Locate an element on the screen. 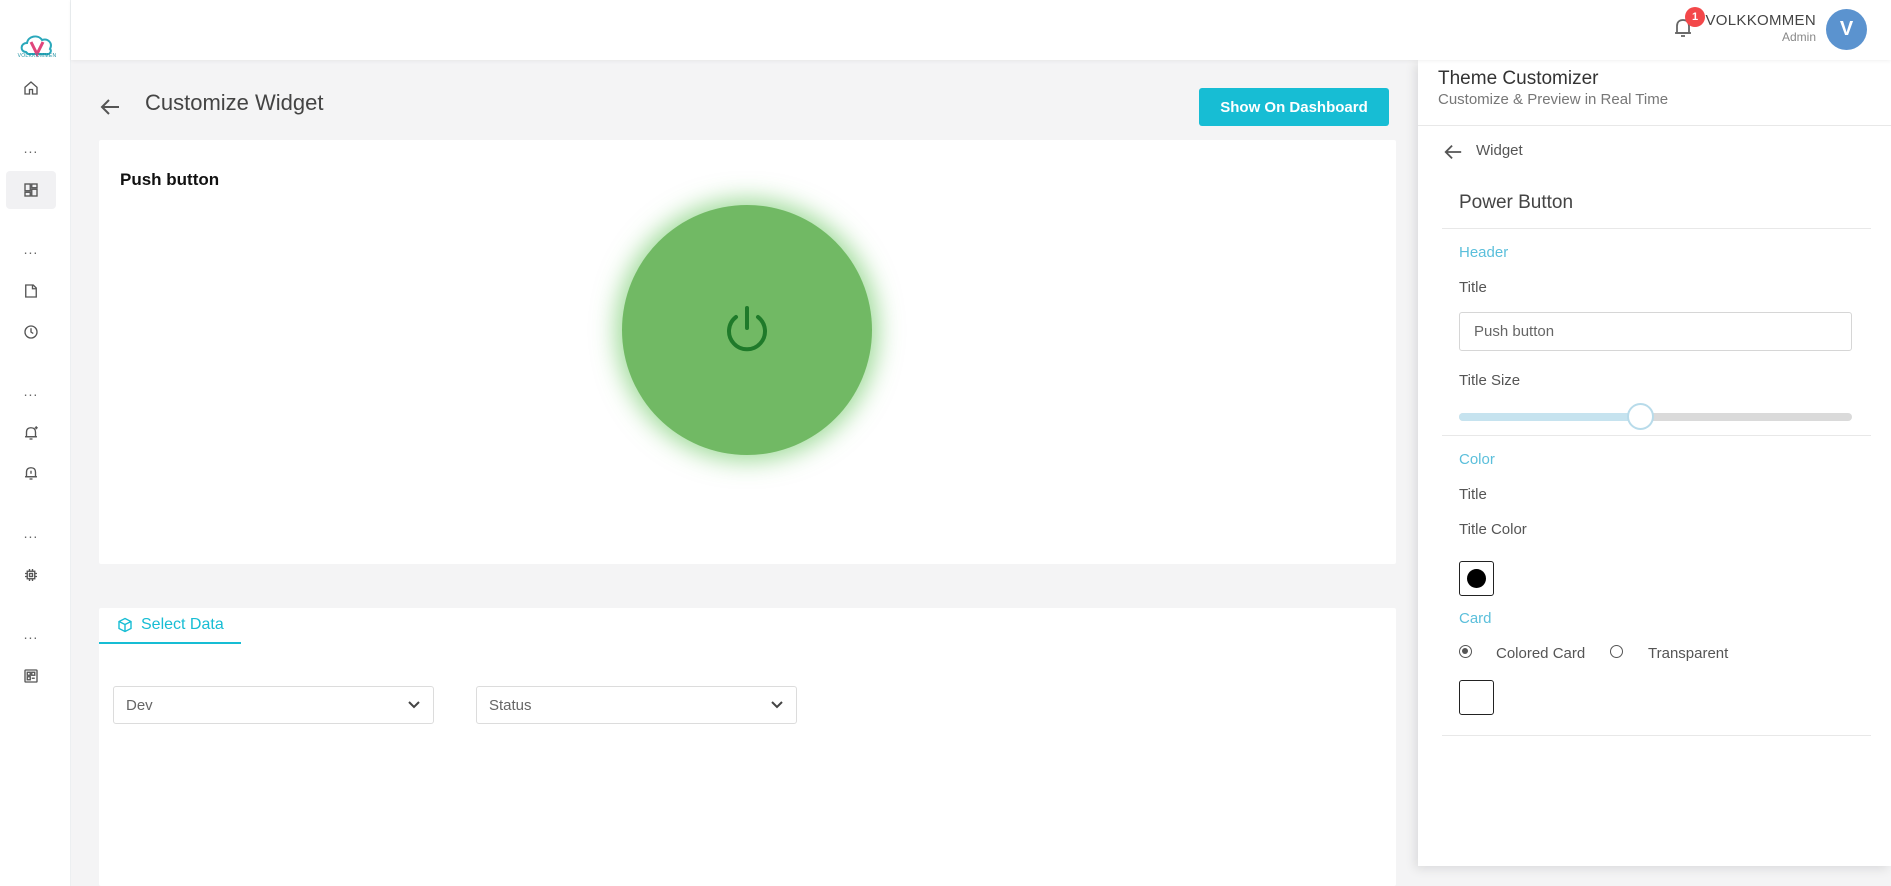 Image resolution: width=1891 pixels, height=886 pixels. sidebar-item-settings is located at coordinates (31, 676).